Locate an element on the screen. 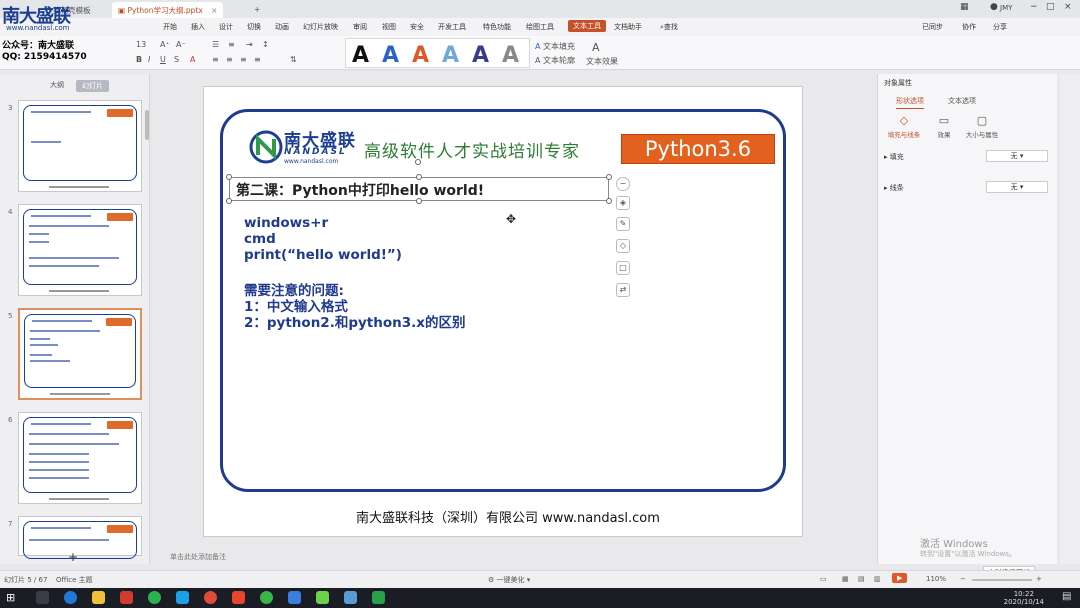  ribbon-tab-devtools: 开发工具 is located at coordinates (452, 27).